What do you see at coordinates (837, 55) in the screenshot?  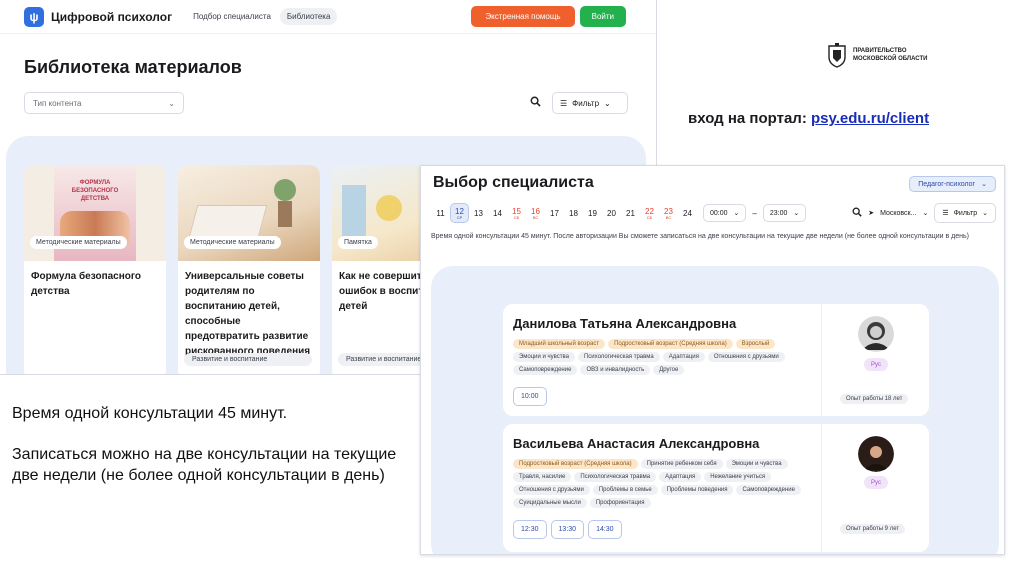 I see `coat-of-arms-icon` at bounding box center [837, 55].